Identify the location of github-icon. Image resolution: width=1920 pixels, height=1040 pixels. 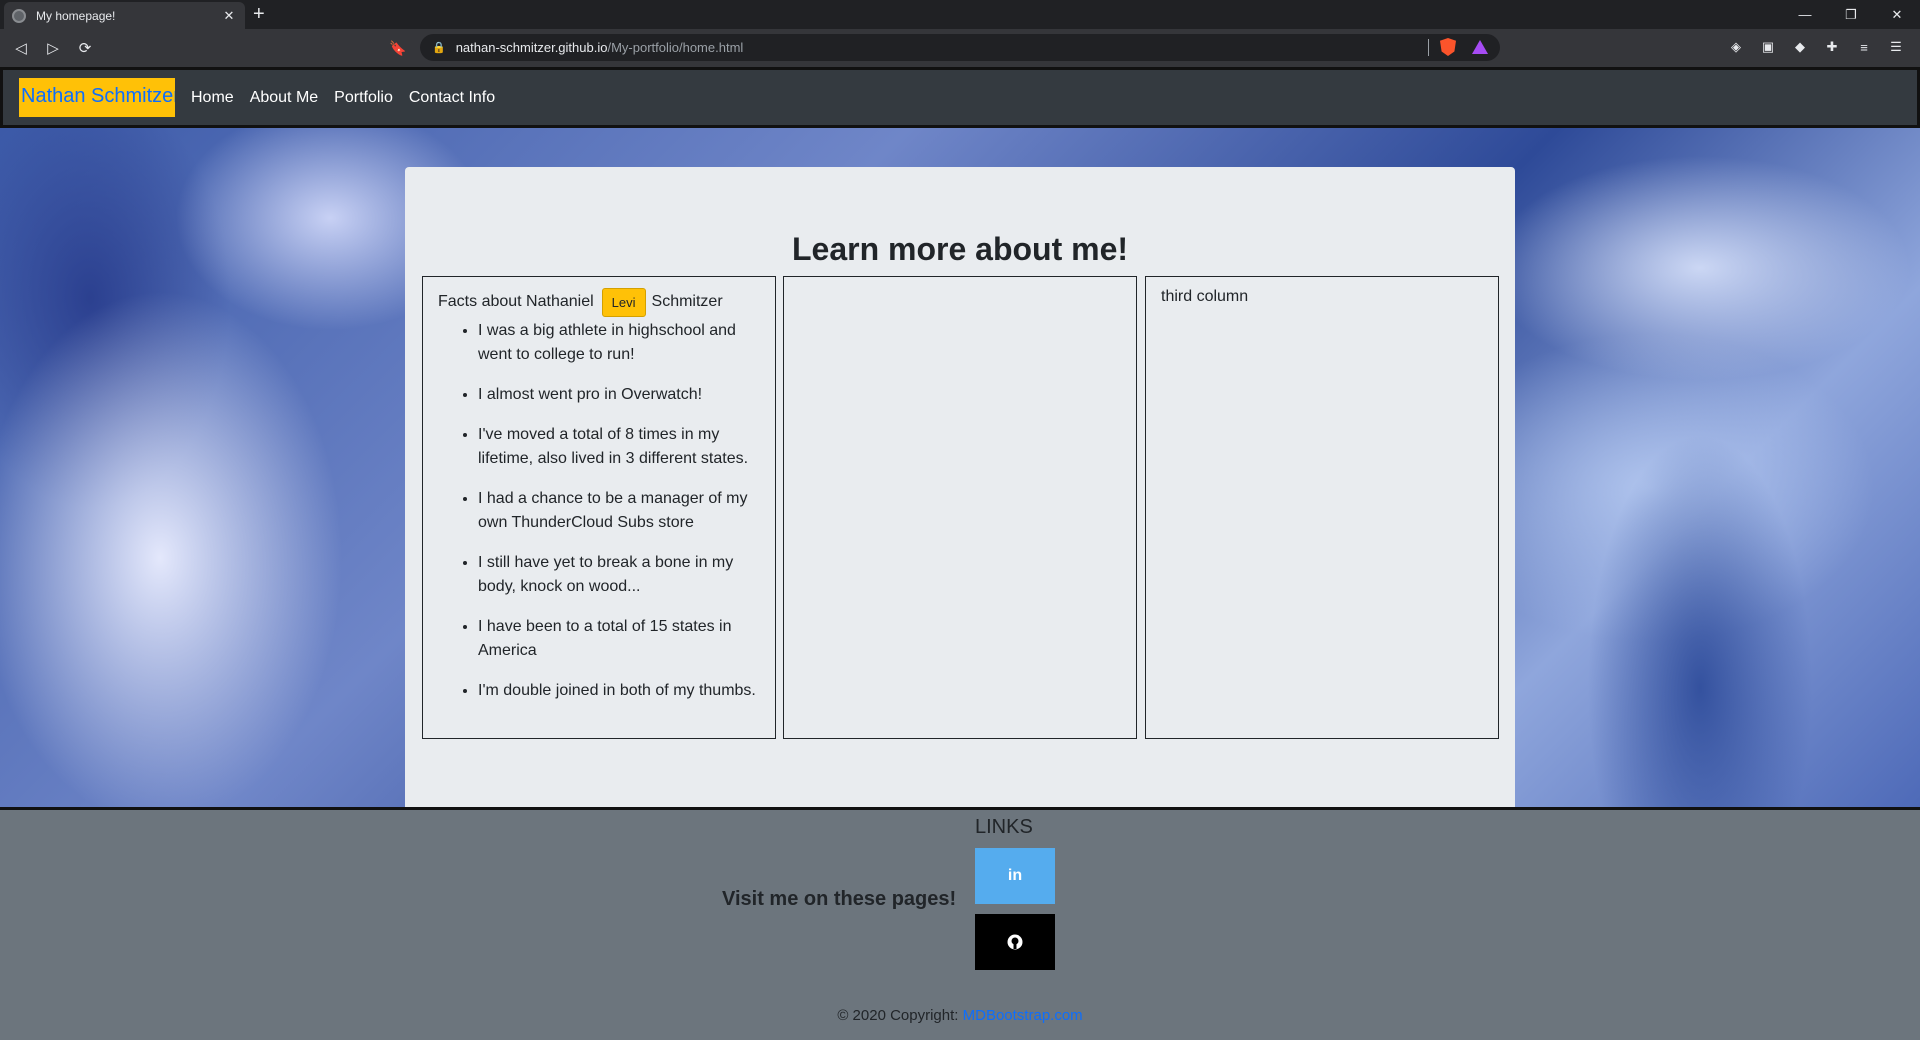
(1015, 942).